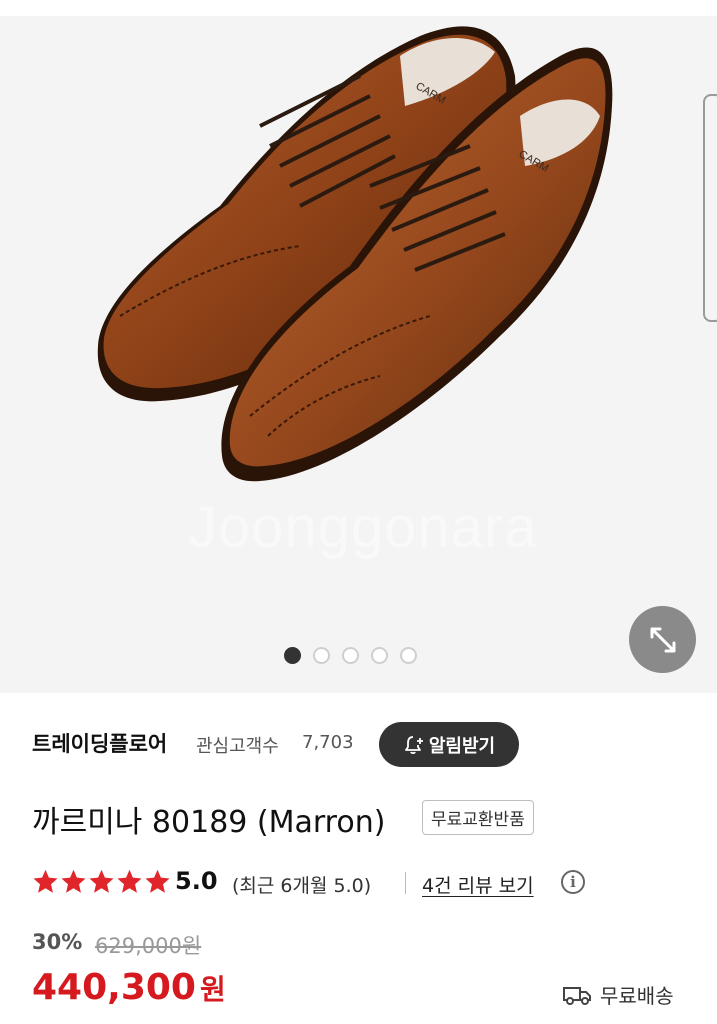 The width and height of the screenshot is (717, 1024). What do you see at coordinates (328, 742) in the screenshot?
I see `watch-count-value: 7,703` at bounding box center [328, 742].